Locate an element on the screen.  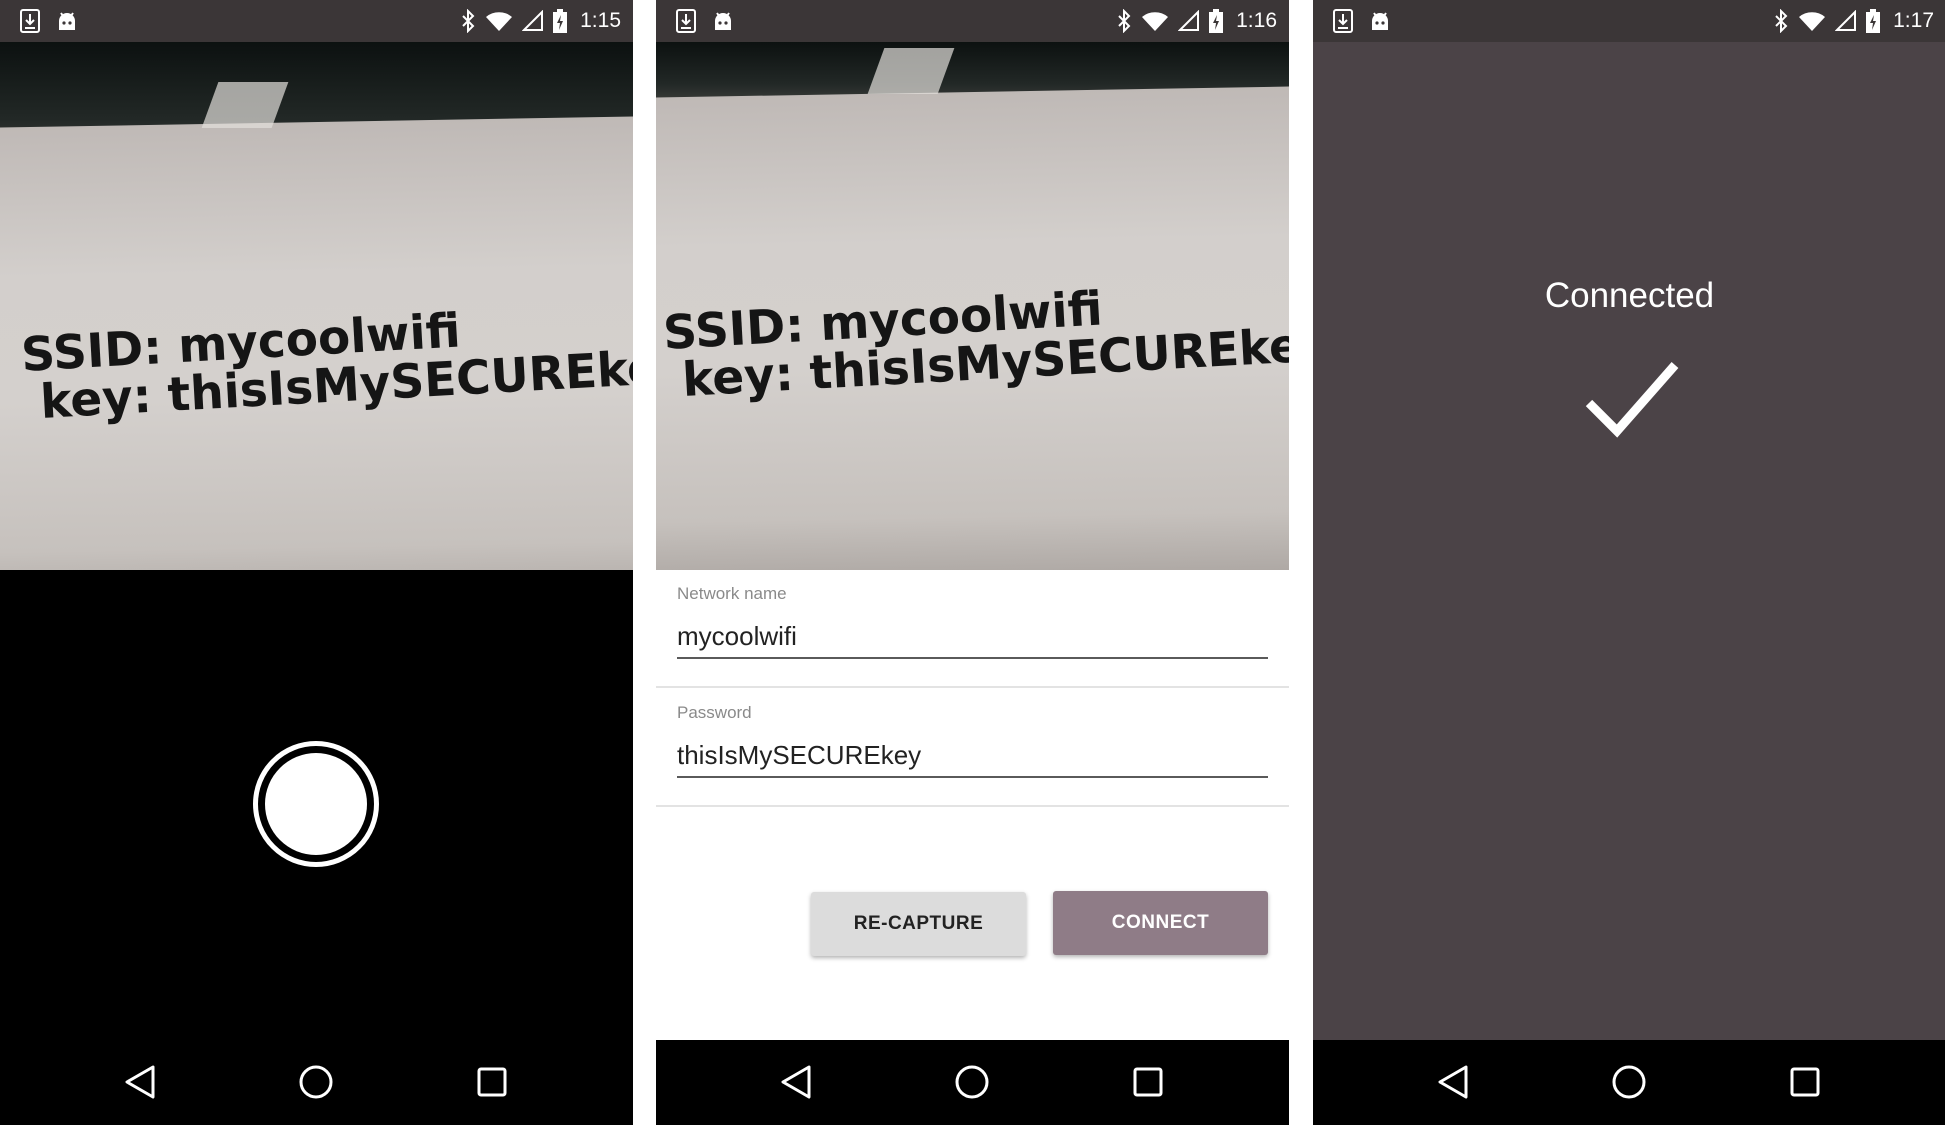
password-field is located at coordinates (972, 756).